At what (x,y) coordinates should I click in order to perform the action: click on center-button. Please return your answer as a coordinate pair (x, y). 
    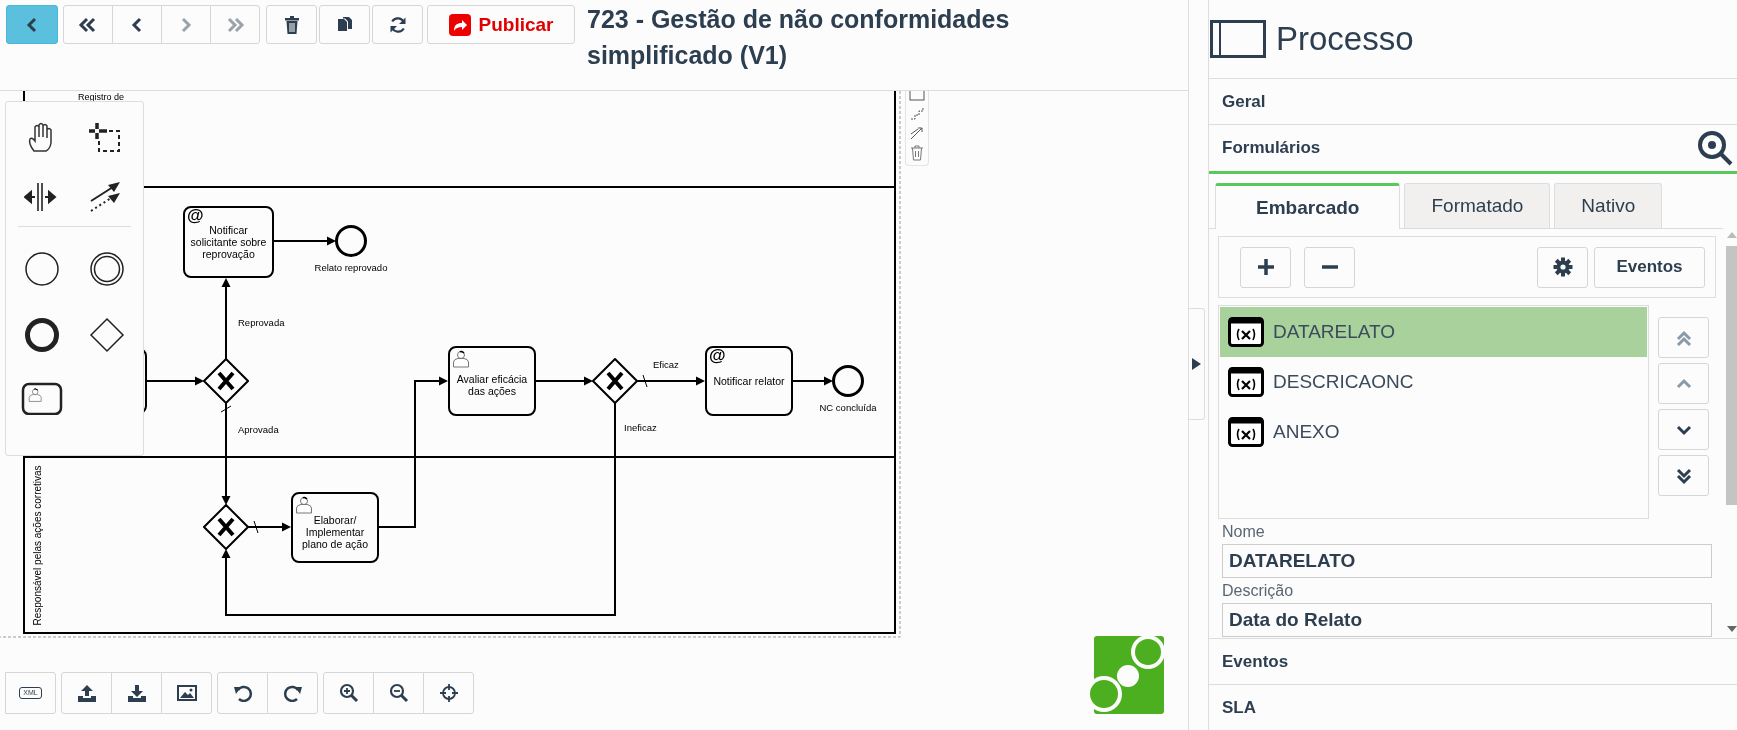
    Looking at the image, I should click on (448, 693).